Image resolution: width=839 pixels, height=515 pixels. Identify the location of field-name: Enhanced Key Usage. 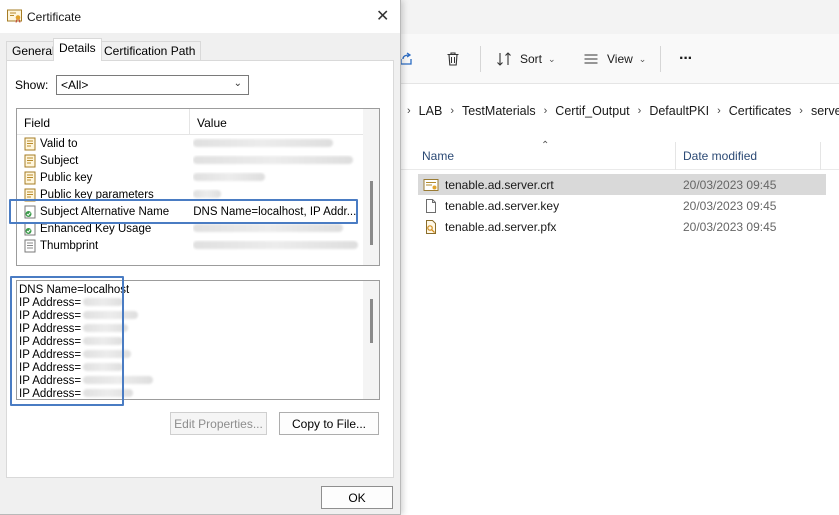
(96, 228).